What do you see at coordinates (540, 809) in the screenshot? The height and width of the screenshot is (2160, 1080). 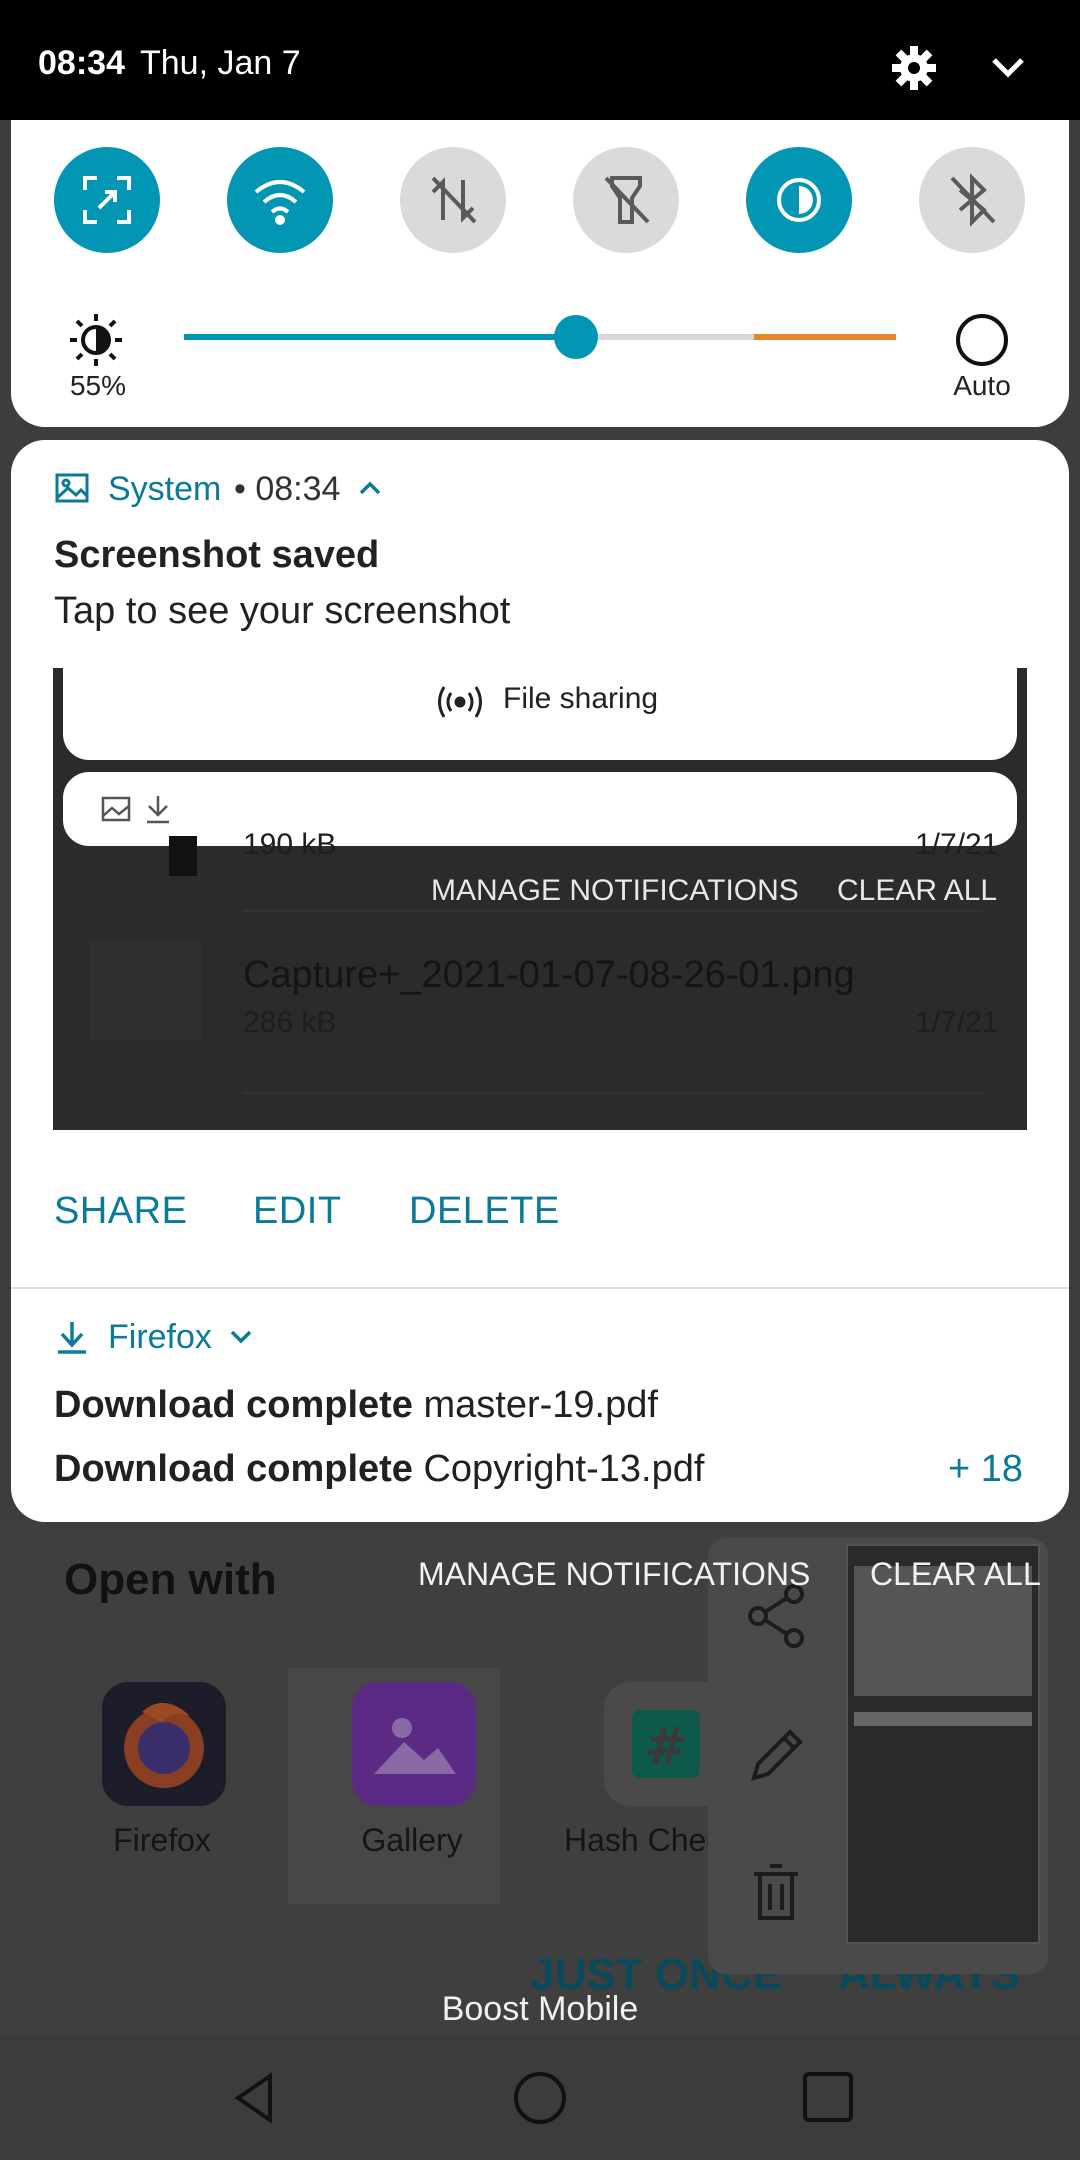 I see `preview-notification-bar` at bounding box center [540, 809].